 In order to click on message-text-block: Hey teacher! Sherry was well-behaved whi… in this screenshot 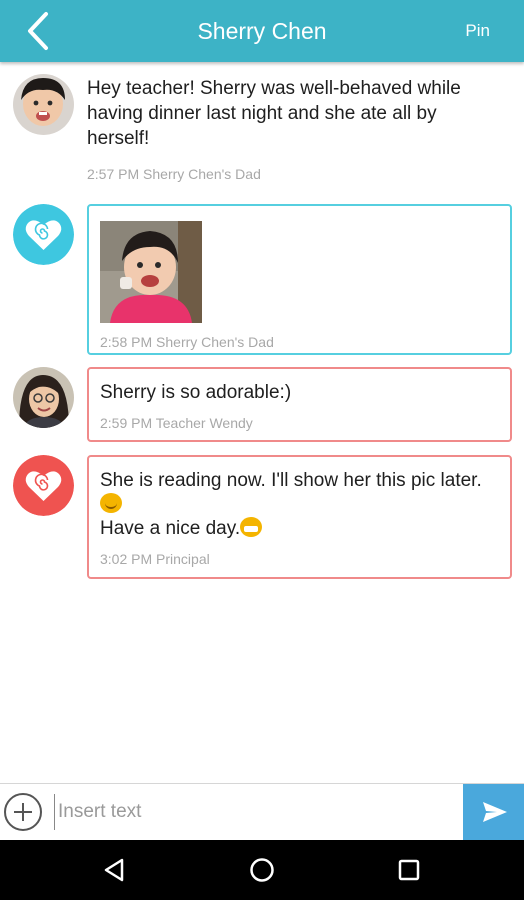, I will do `click(292, 129)`.